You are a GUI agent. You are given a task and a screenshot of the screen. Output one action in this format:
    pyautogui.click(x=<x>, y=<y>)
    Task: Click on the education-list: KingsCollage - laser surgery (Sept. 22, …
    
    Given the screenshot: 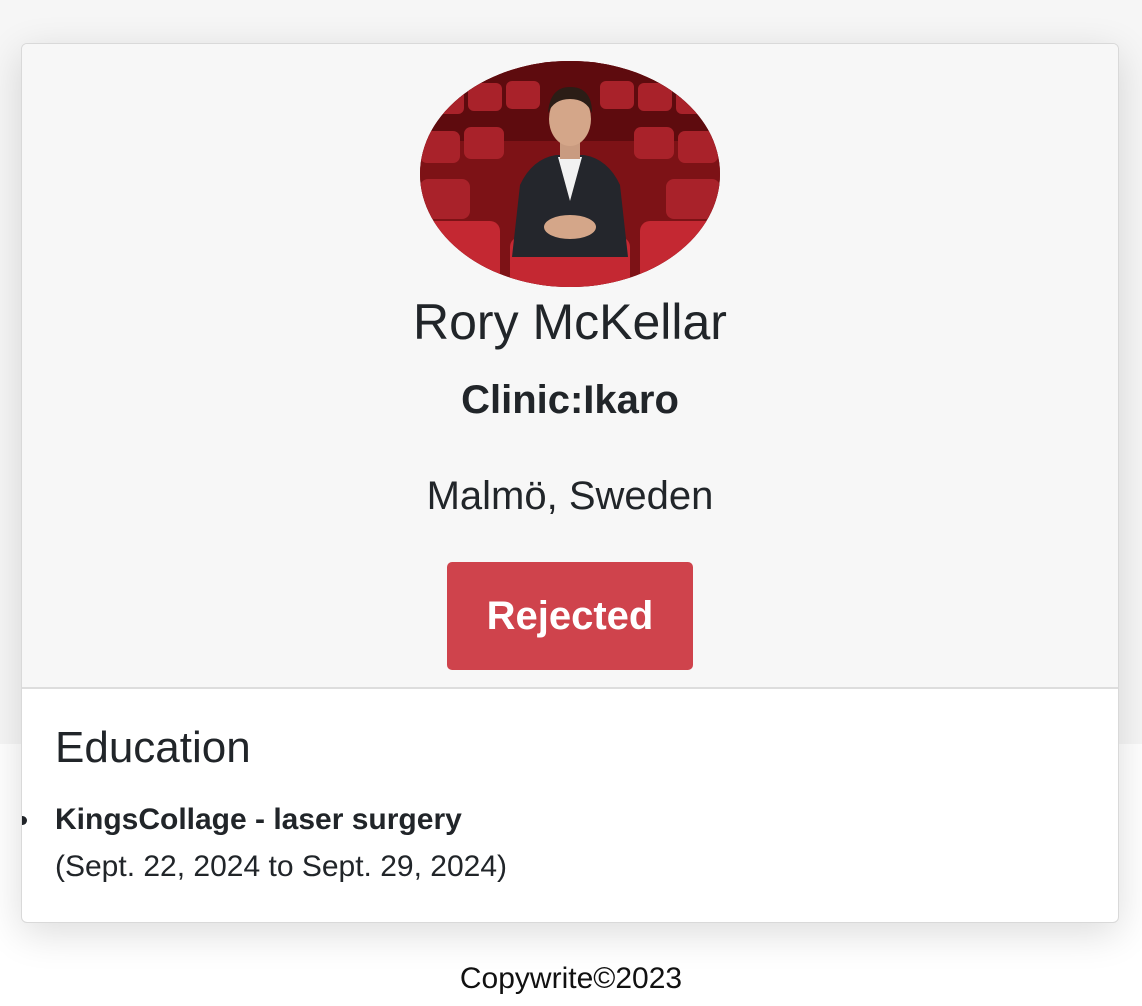 What is the action you would take?
    pyautogui.click(x=570, y=843)
    